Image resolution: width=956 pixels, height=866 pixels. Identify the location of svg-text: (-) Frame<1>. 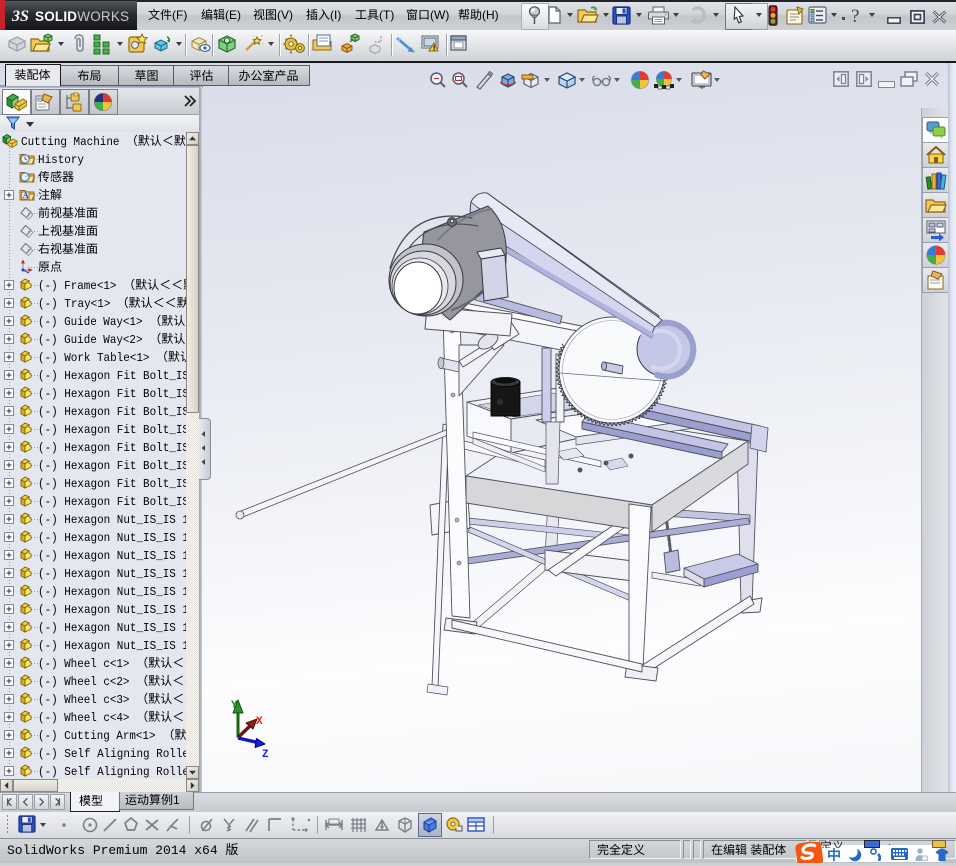
(80, 286).